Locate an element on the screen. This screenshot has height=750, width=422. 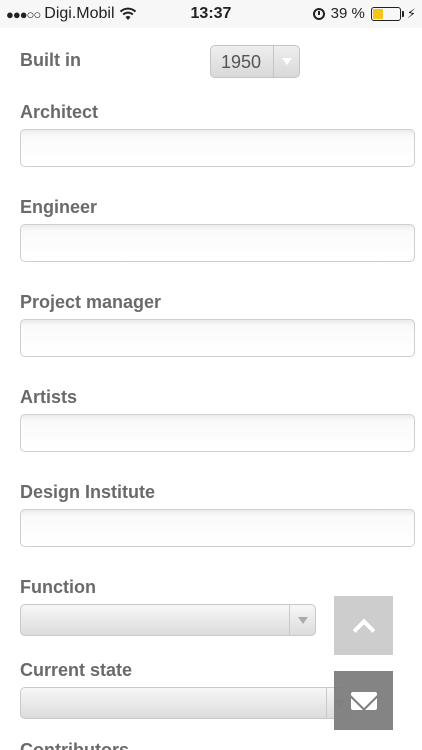
contributors-label: Contributors is located at coordinates (74, 745).